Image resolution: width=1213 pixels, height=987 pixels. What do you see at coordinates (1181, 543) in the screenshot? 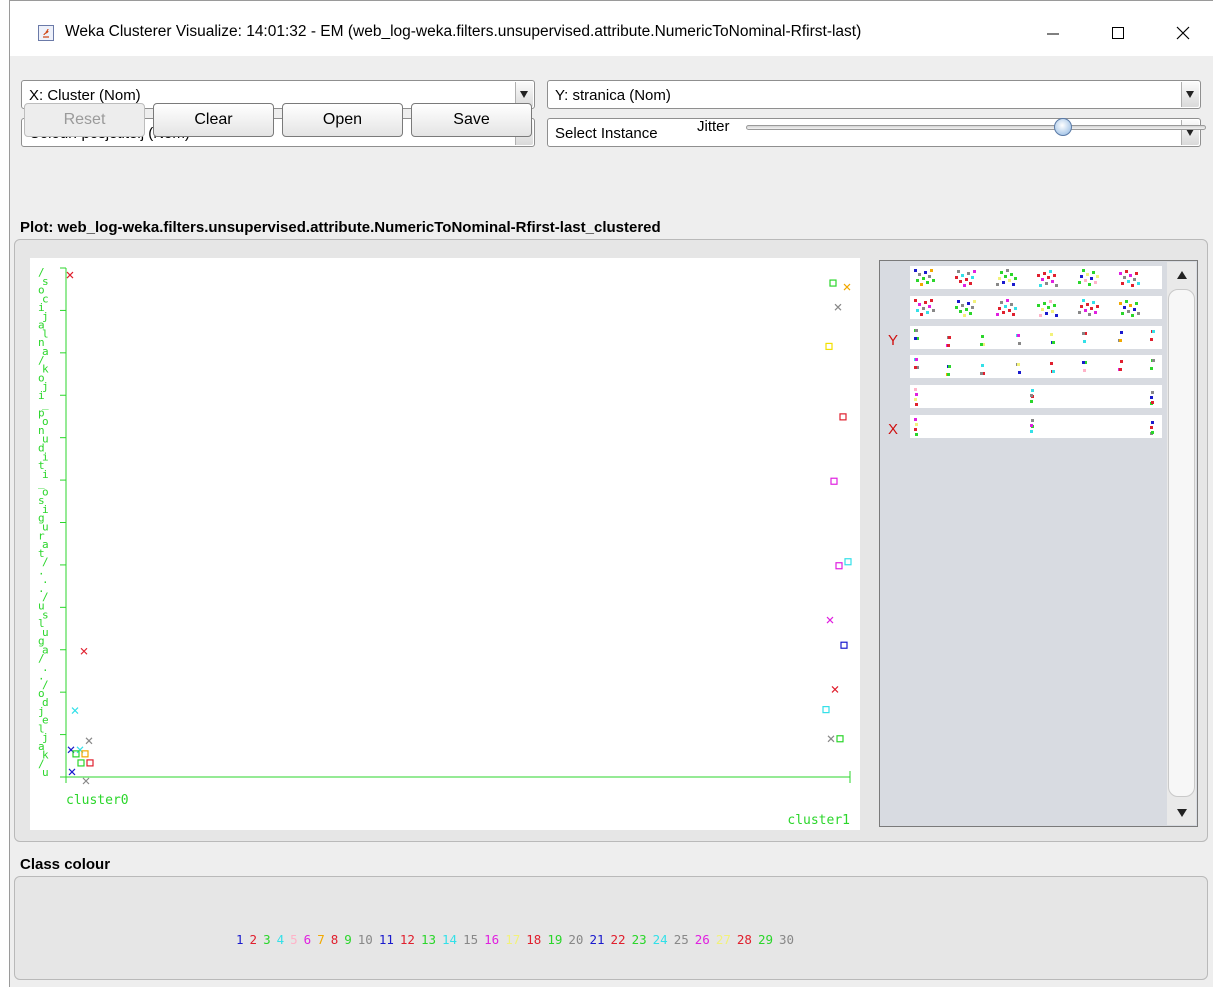
I see `scrollbar-thumb` at bounding box center [1181, 543].